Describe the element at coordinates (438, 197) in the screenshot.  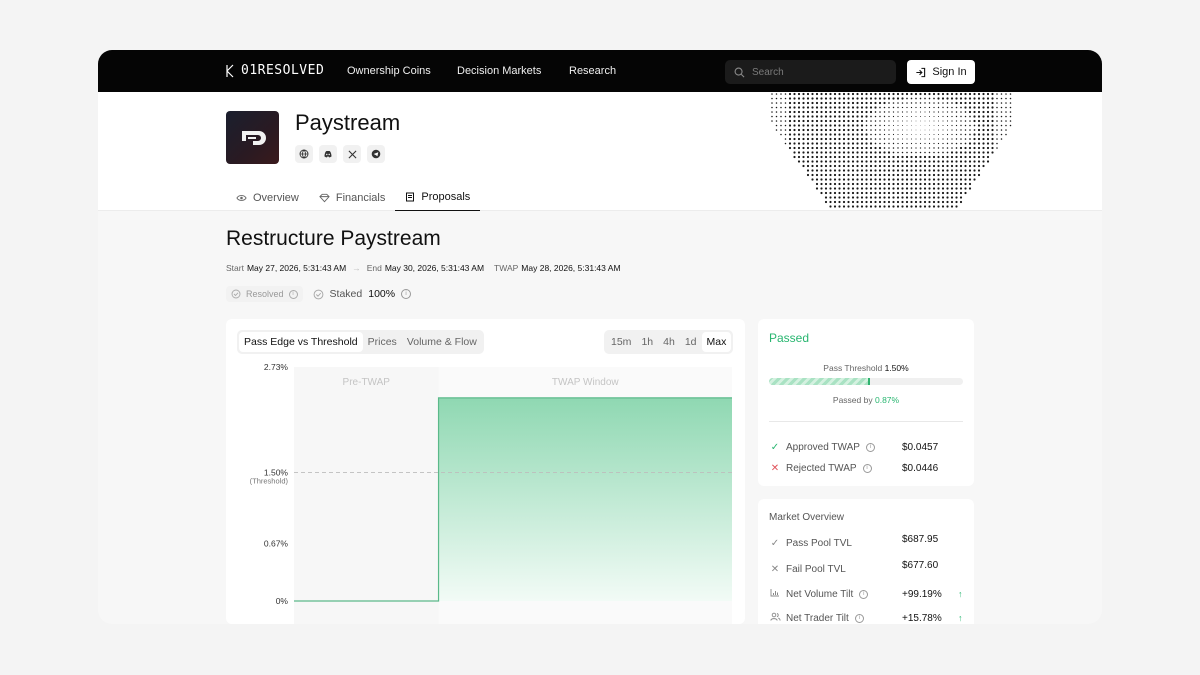
I see `tab-proposals: Proposals` at that location.